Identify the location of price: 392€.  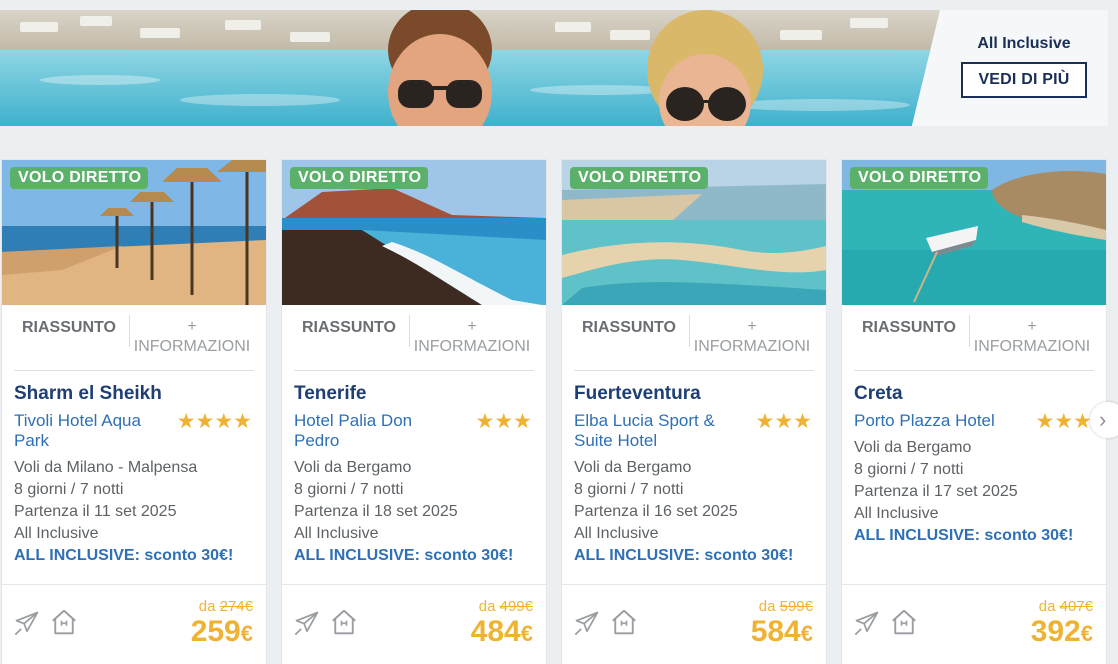
(1062, 632).